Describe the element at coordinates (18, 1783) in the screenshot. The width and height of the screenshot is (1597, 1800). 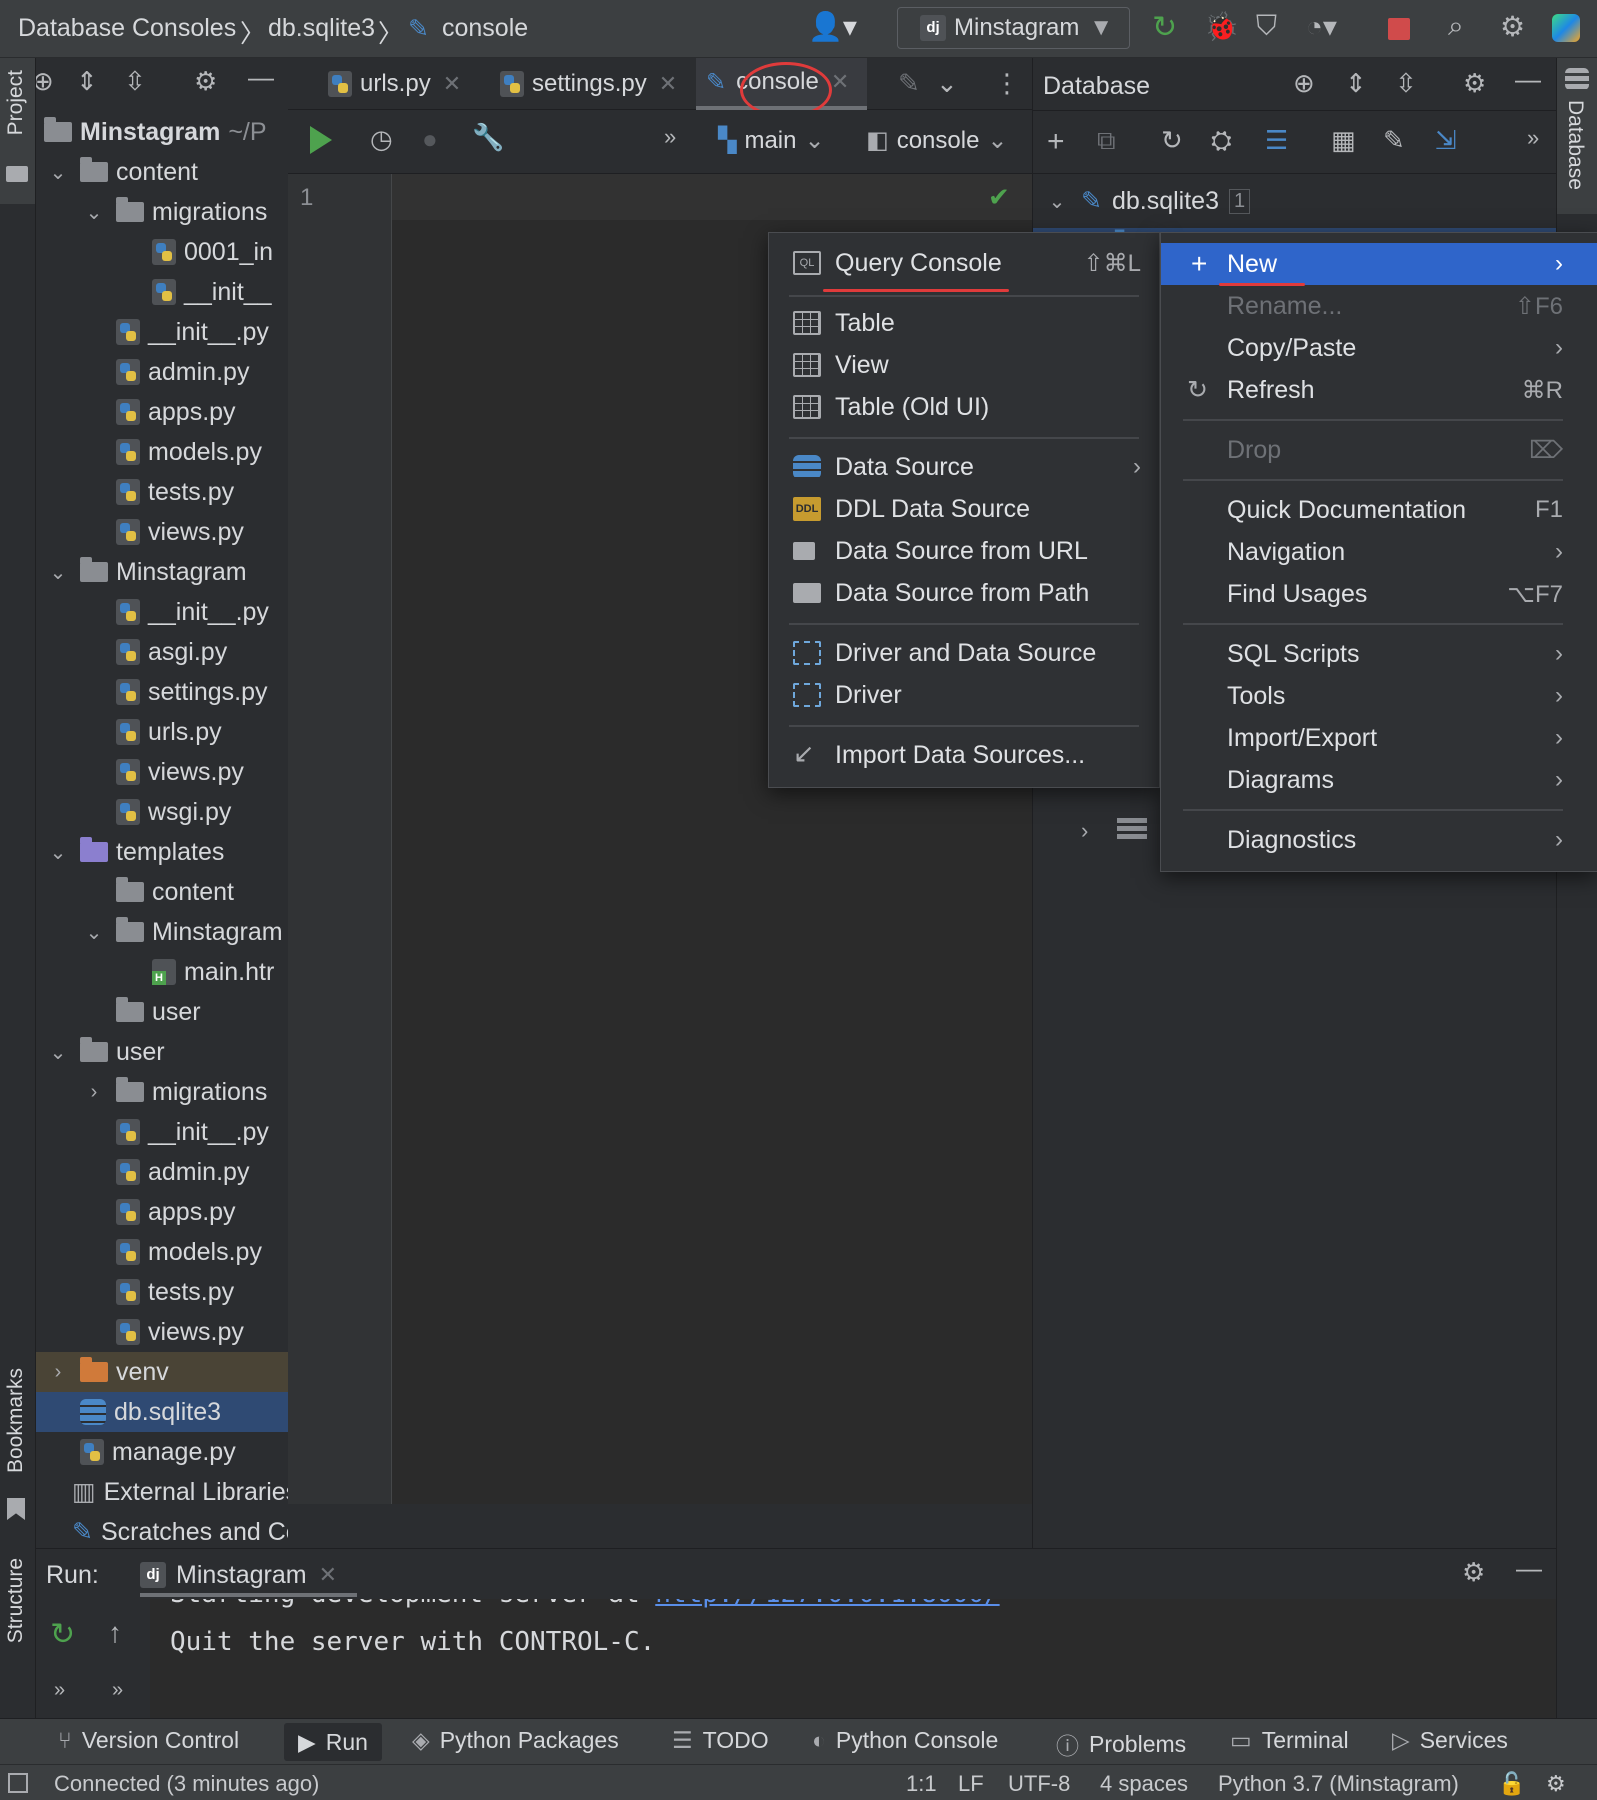
I see `toggle-tool-windows-icon` at that location.